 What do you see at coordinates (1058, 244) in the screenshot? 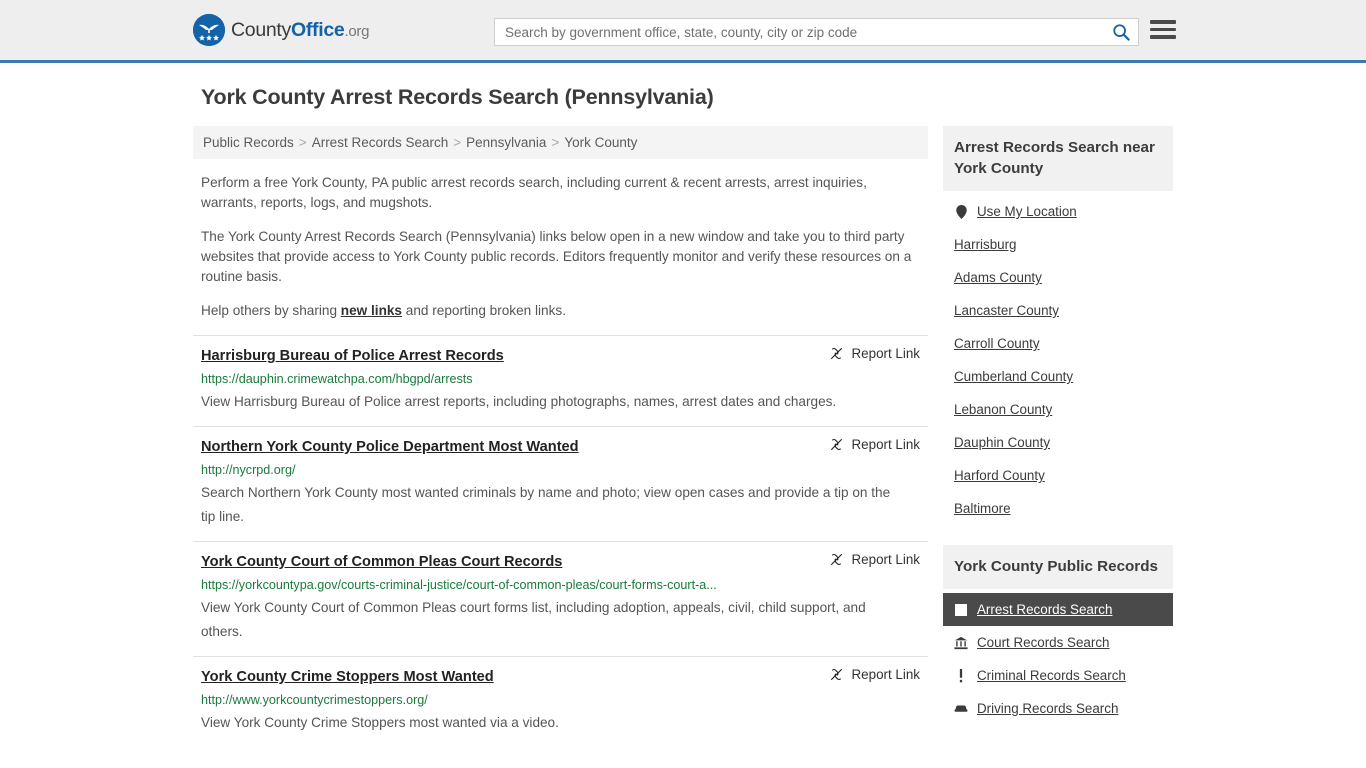
I see `sidebar-item-harrisburg: Harrisburg` at bounding box center [1058, 244].